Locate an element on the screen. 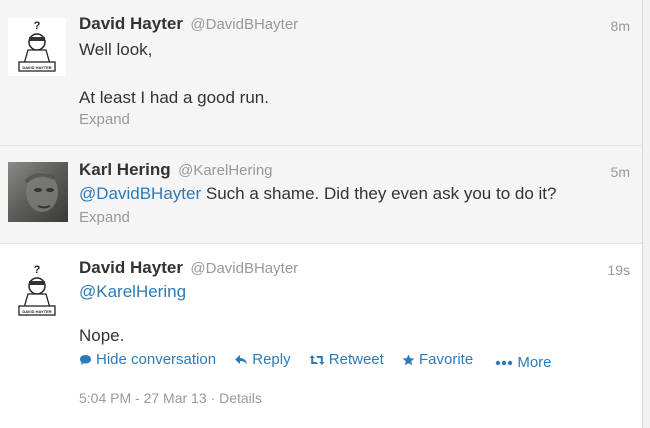 The height and width of the screenshot is (428, 650). hide-conversation-button: Hide conversation is located at coordinates (147, 359).